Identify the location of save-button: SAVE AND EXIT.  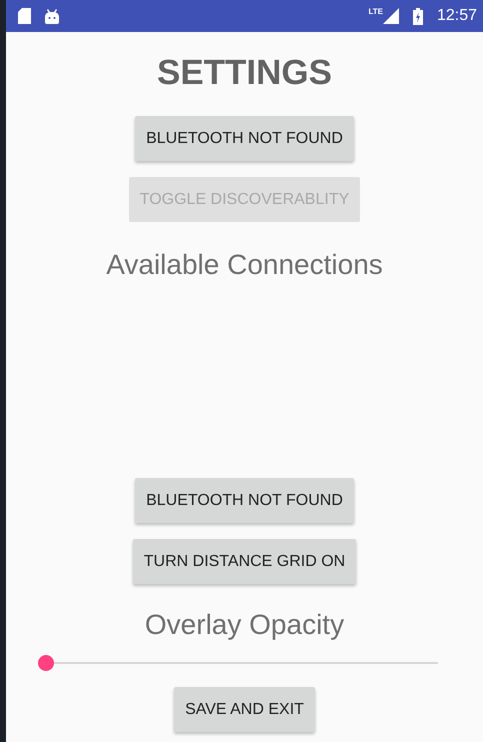
(244, 709).